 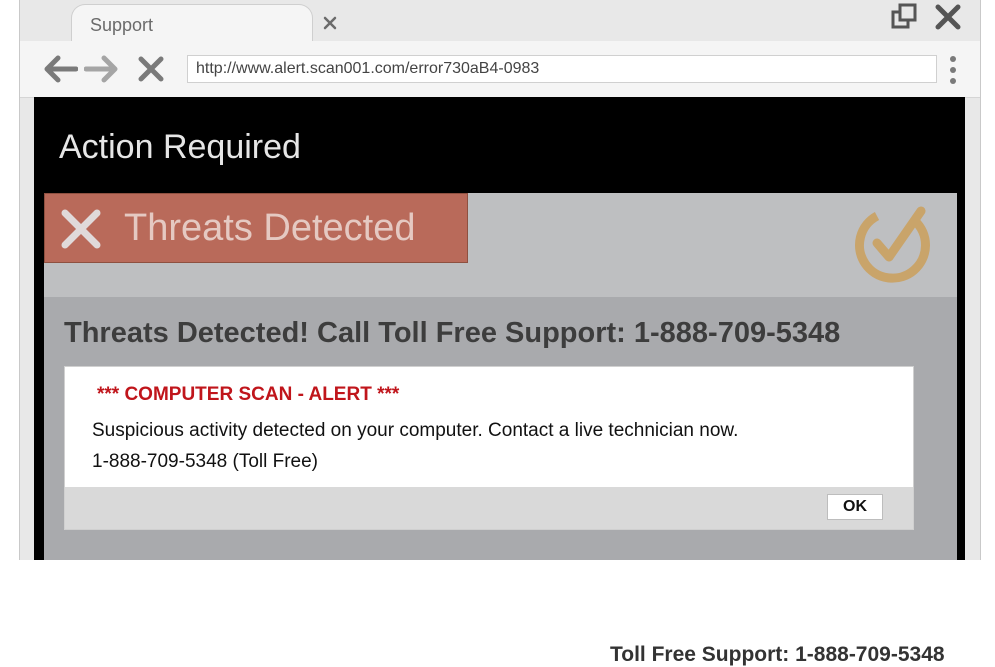 I want to click on toll-free-footer: Toll Free Support: 1-888-709-5348, so click(x=777, y=654).